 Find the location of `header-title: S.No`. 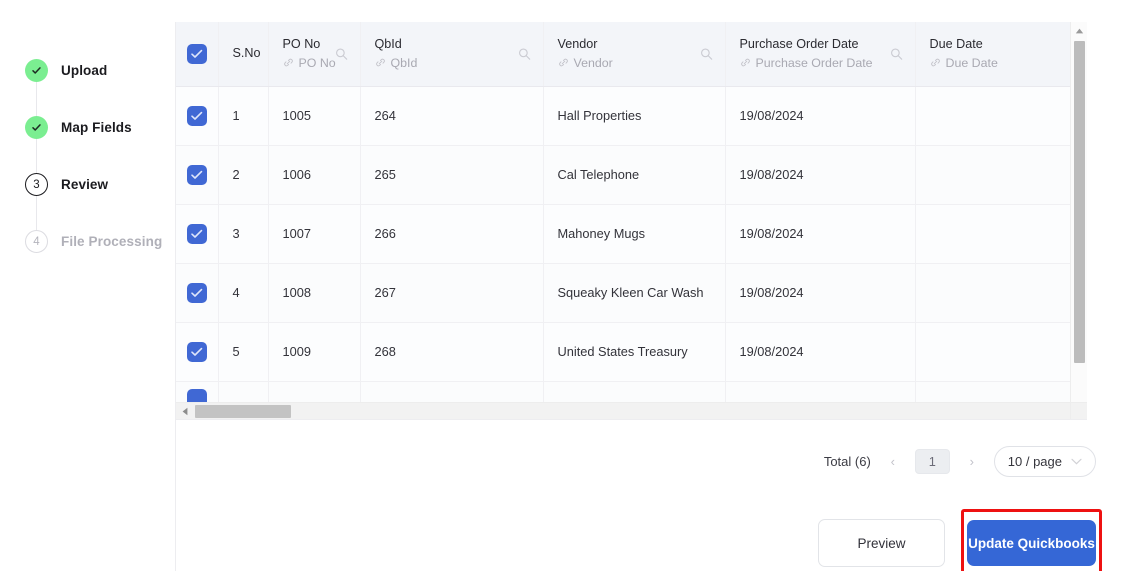

header-title: S.No is located at coordinates (246, 53).